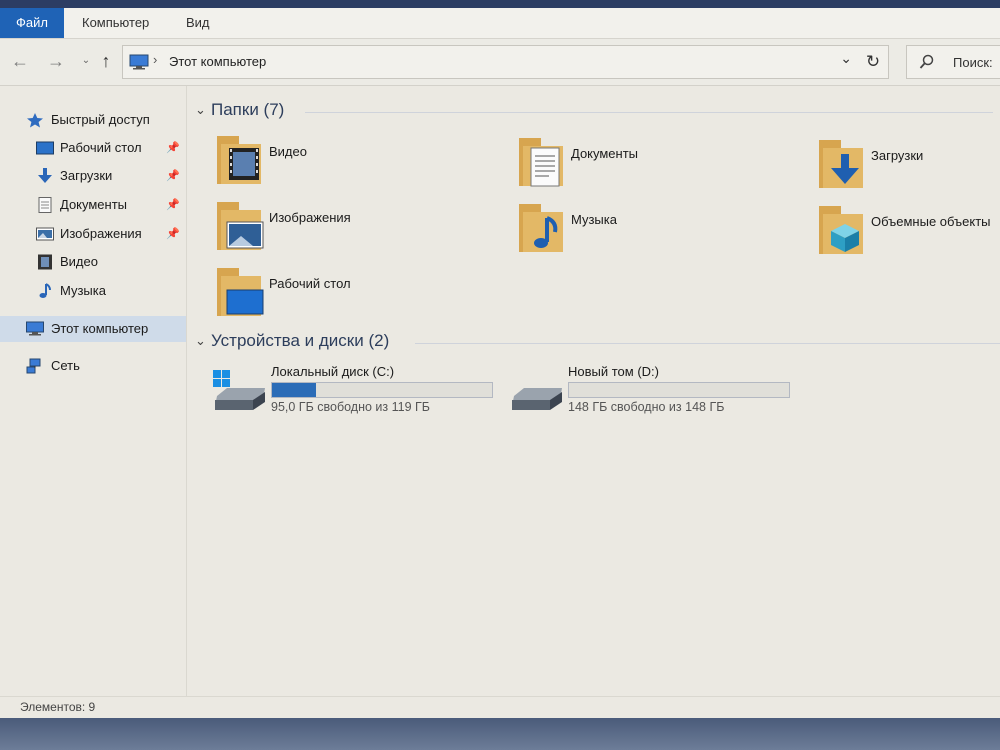 The height and width of the screenshot is (750, 1000). What do you see at coordinates (240, 226) in the screenshot?
I see `pictures-folder-icon` at bounding box center [240, 226].